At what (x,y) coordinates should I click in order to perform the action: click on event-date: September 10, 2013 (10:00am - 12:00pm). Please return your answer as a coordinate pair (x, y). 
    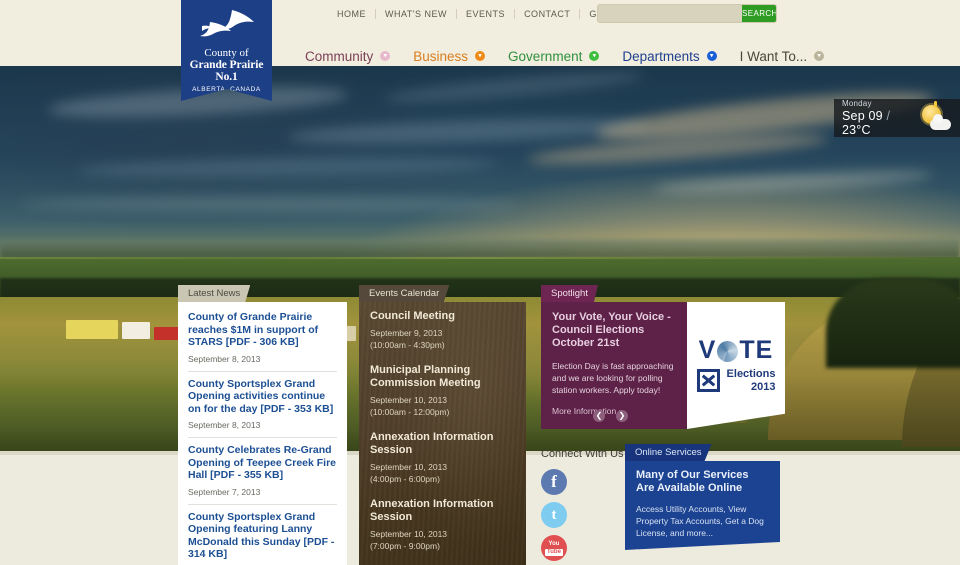
    Looking at the image, I should click on (442, 406).